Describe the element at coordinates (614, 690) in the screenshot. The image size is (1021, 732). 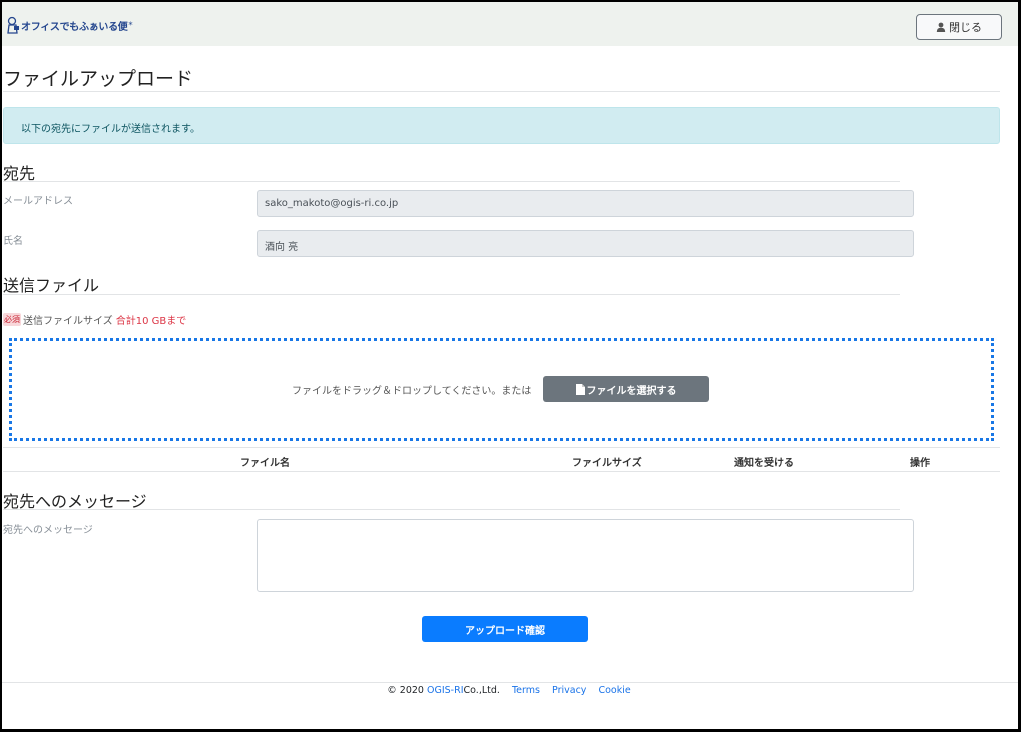
I see `footer-cookie-link: Cookie` at that location.